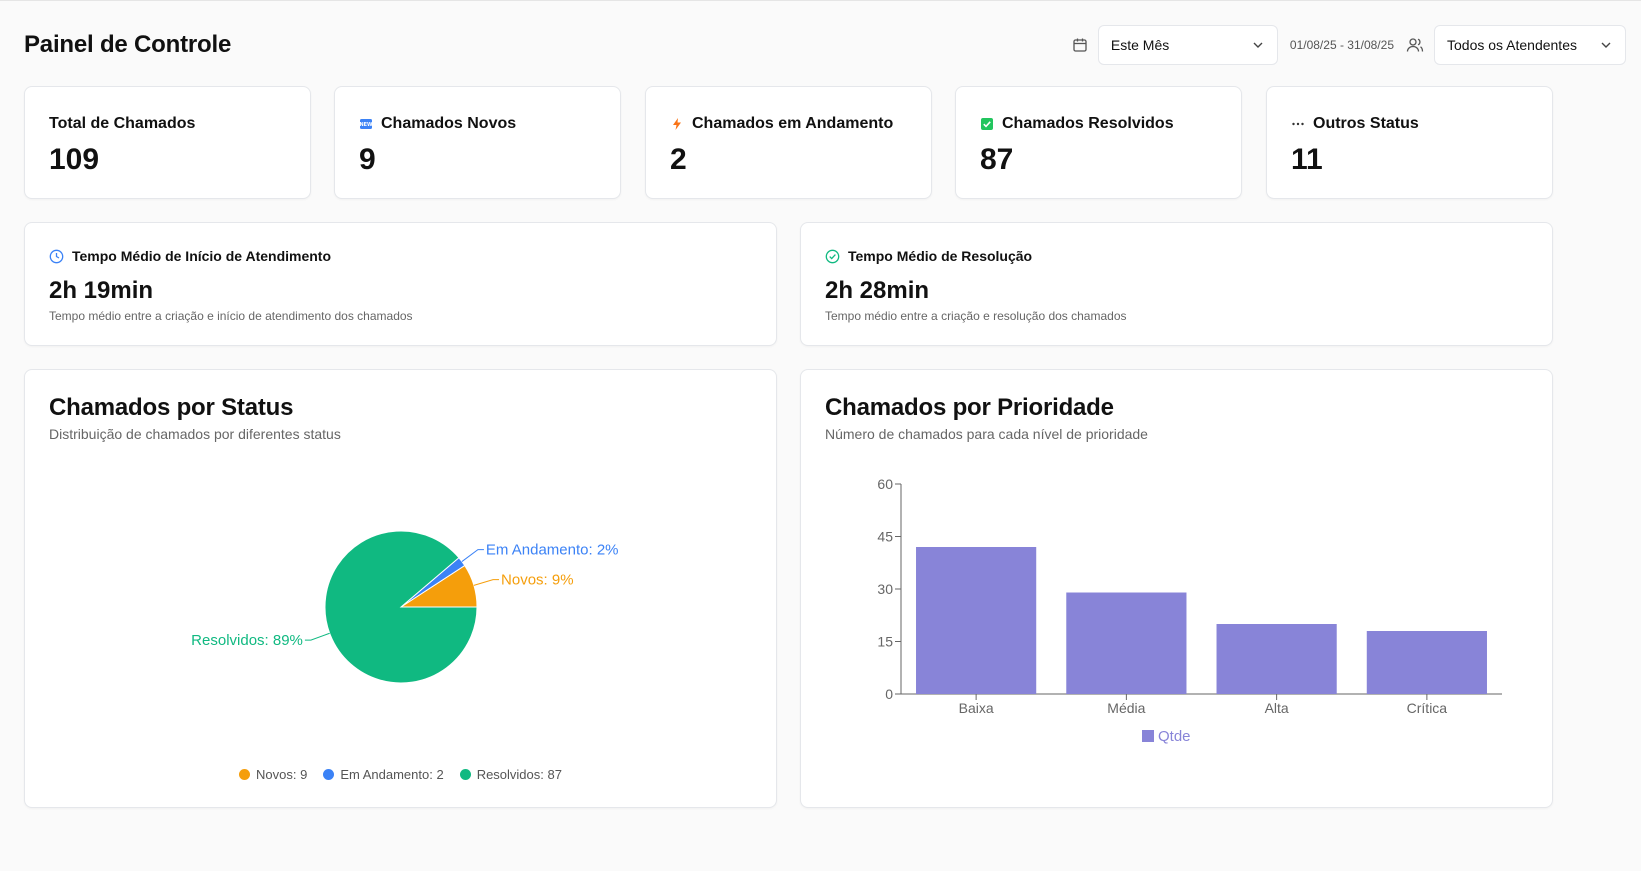 This screenshot has height=871, width=1641. Describe the element at coordinates (401, 607) in the screenshot. I see `pie-slice-resolvidos` at that location.